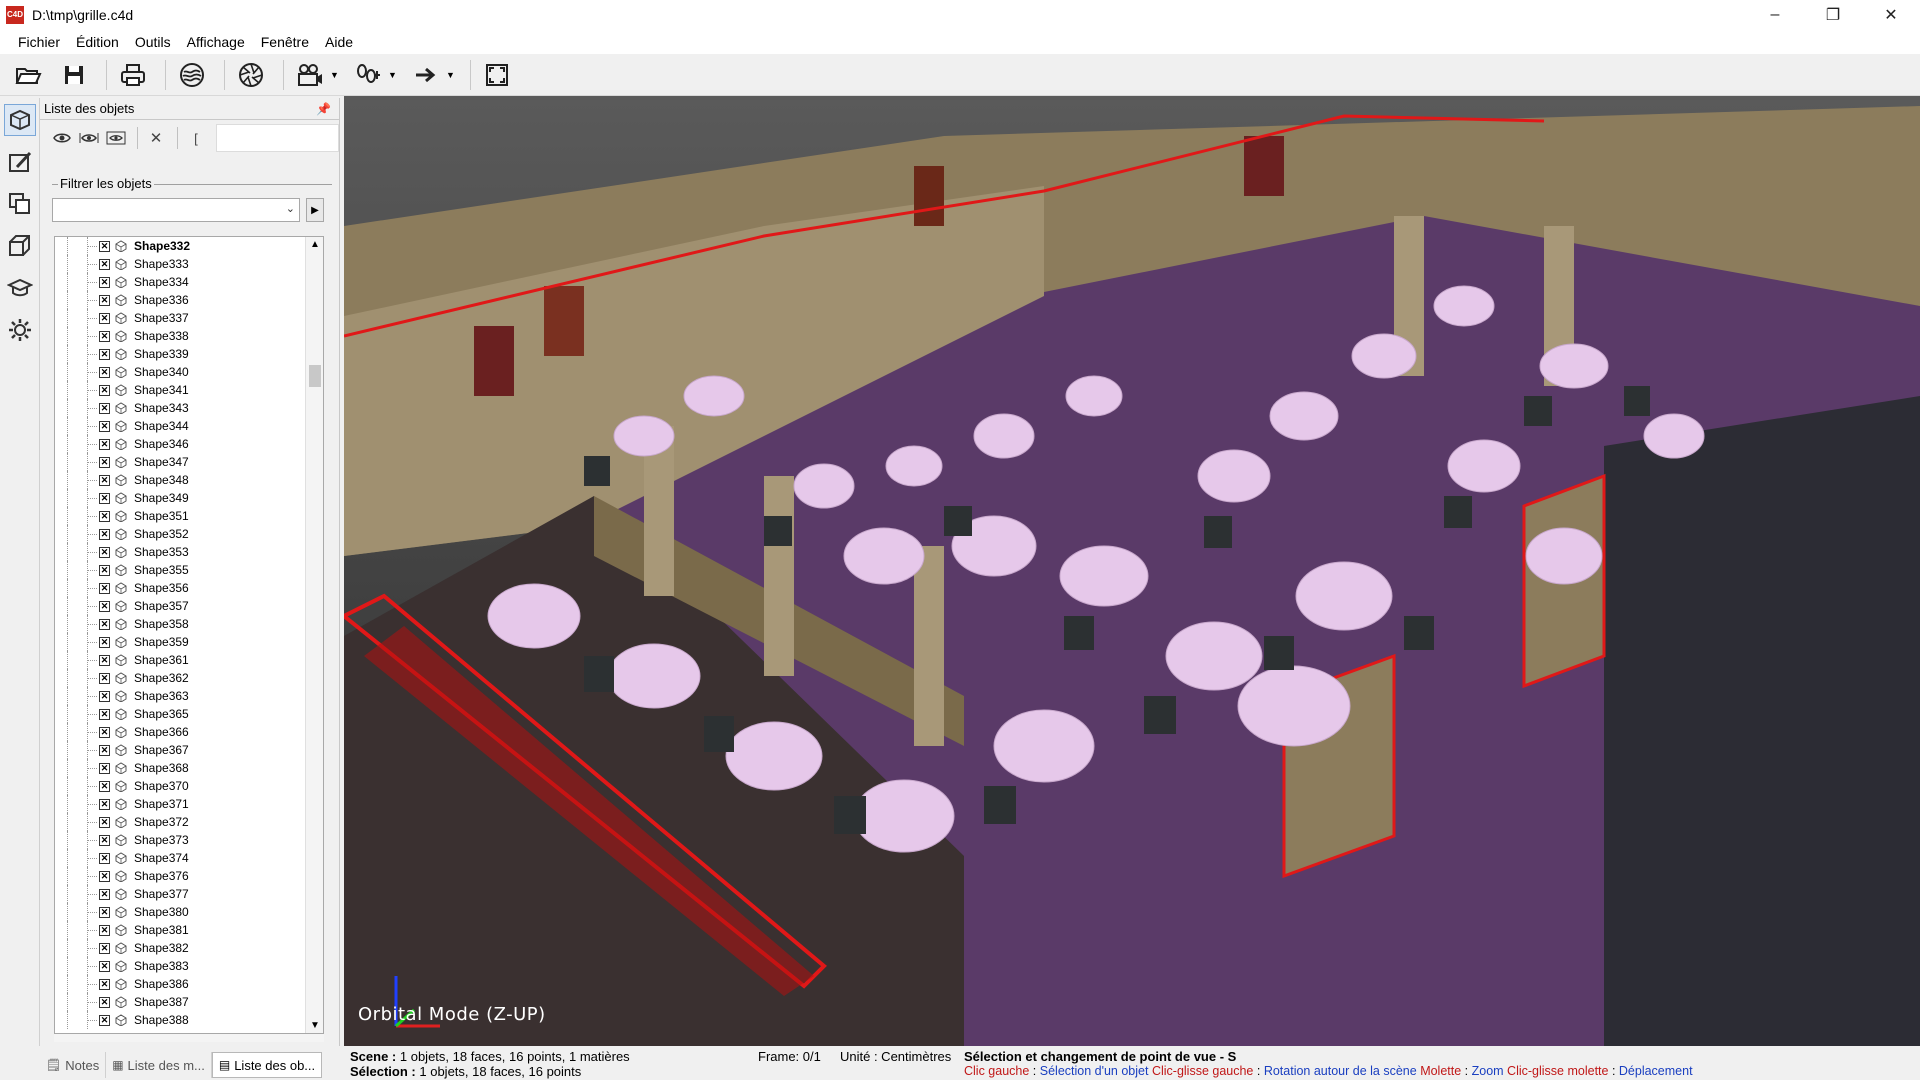  I want to click on tree-row: ✕ Shape386, so click(180, 984).